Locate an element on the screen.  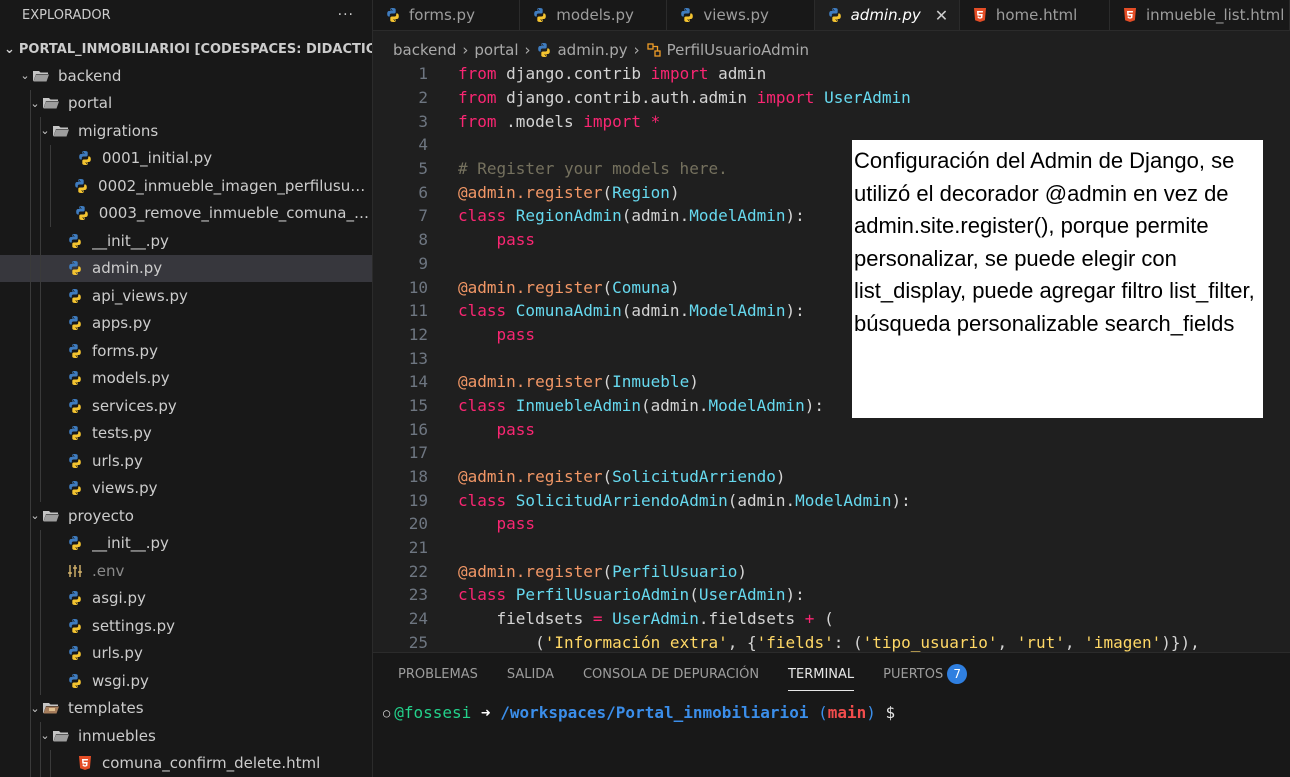
explorer-title: EXPLORADOR is located at coordinates (66, 15).